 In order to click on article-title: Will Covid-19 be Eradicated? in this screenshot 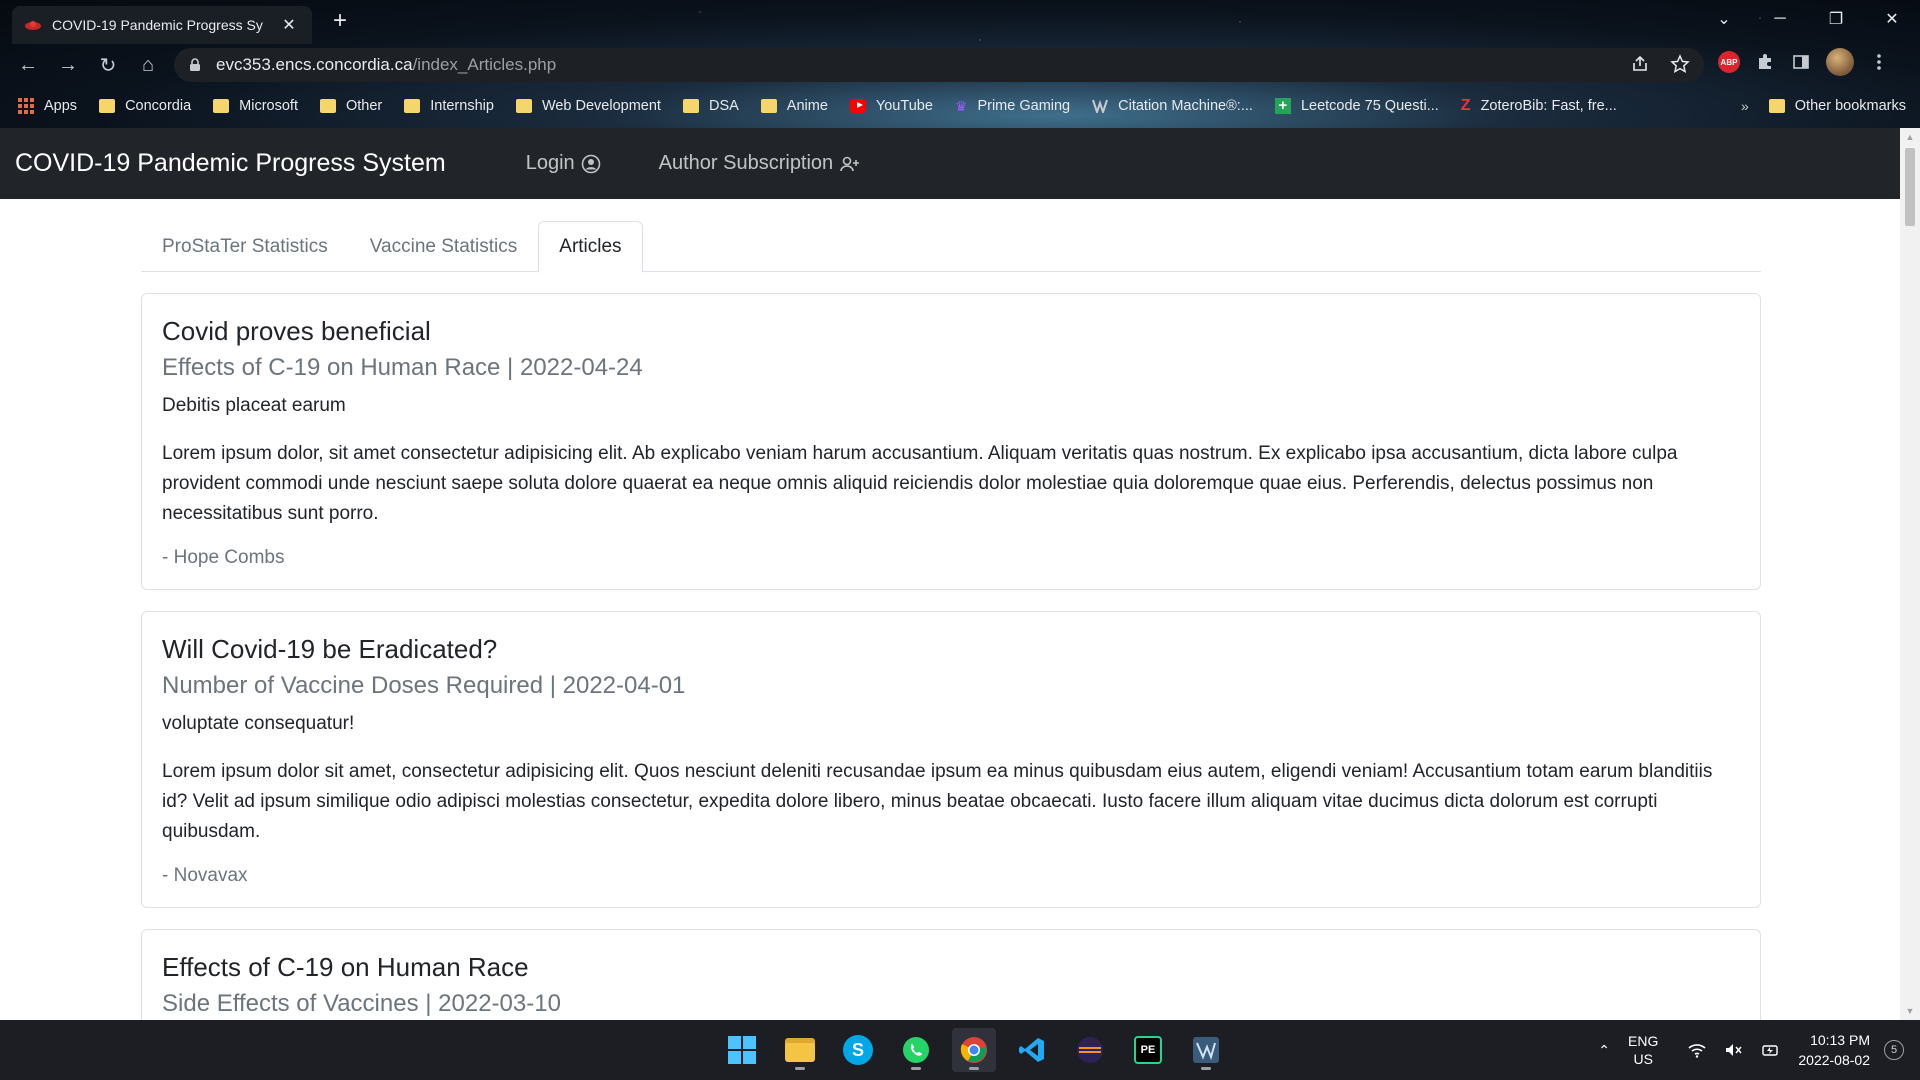, I will do `click(330, 649)`.